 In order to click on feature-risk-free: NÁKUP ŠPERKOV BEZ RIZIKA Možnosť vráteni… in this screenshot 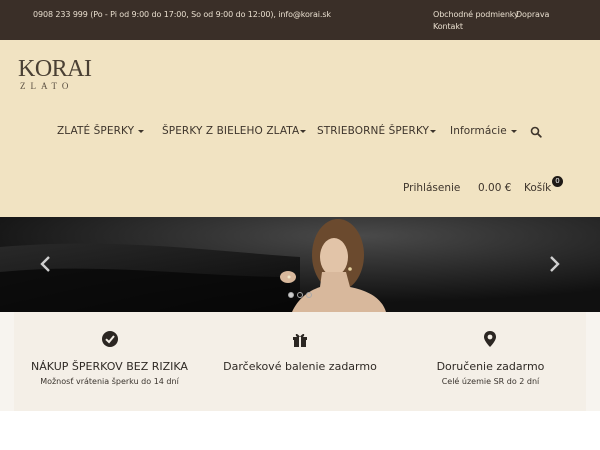, I will do `click(109, 361)`.